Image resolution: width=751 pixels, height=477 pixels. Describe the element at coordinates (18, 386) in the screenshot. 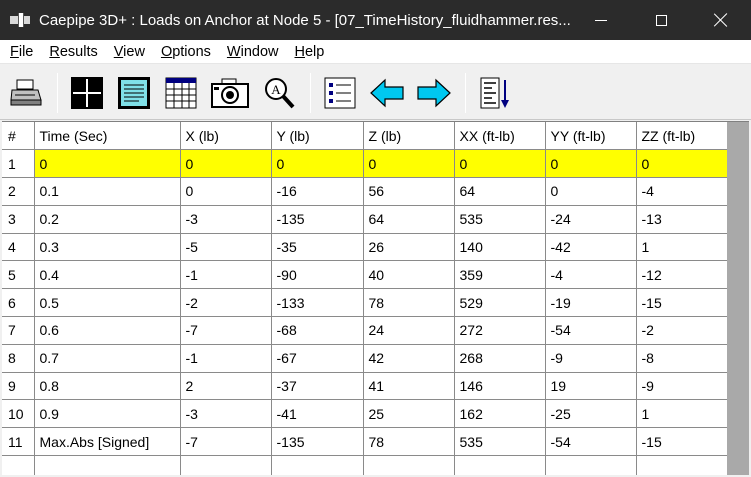

I see `row-number: 9` at that location.